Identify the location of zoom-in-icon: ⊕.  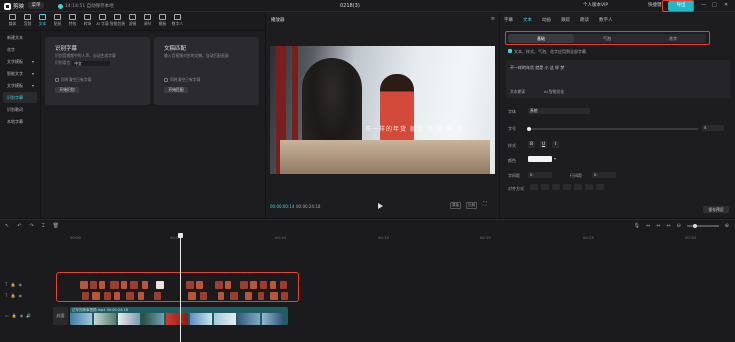
(727, 226).